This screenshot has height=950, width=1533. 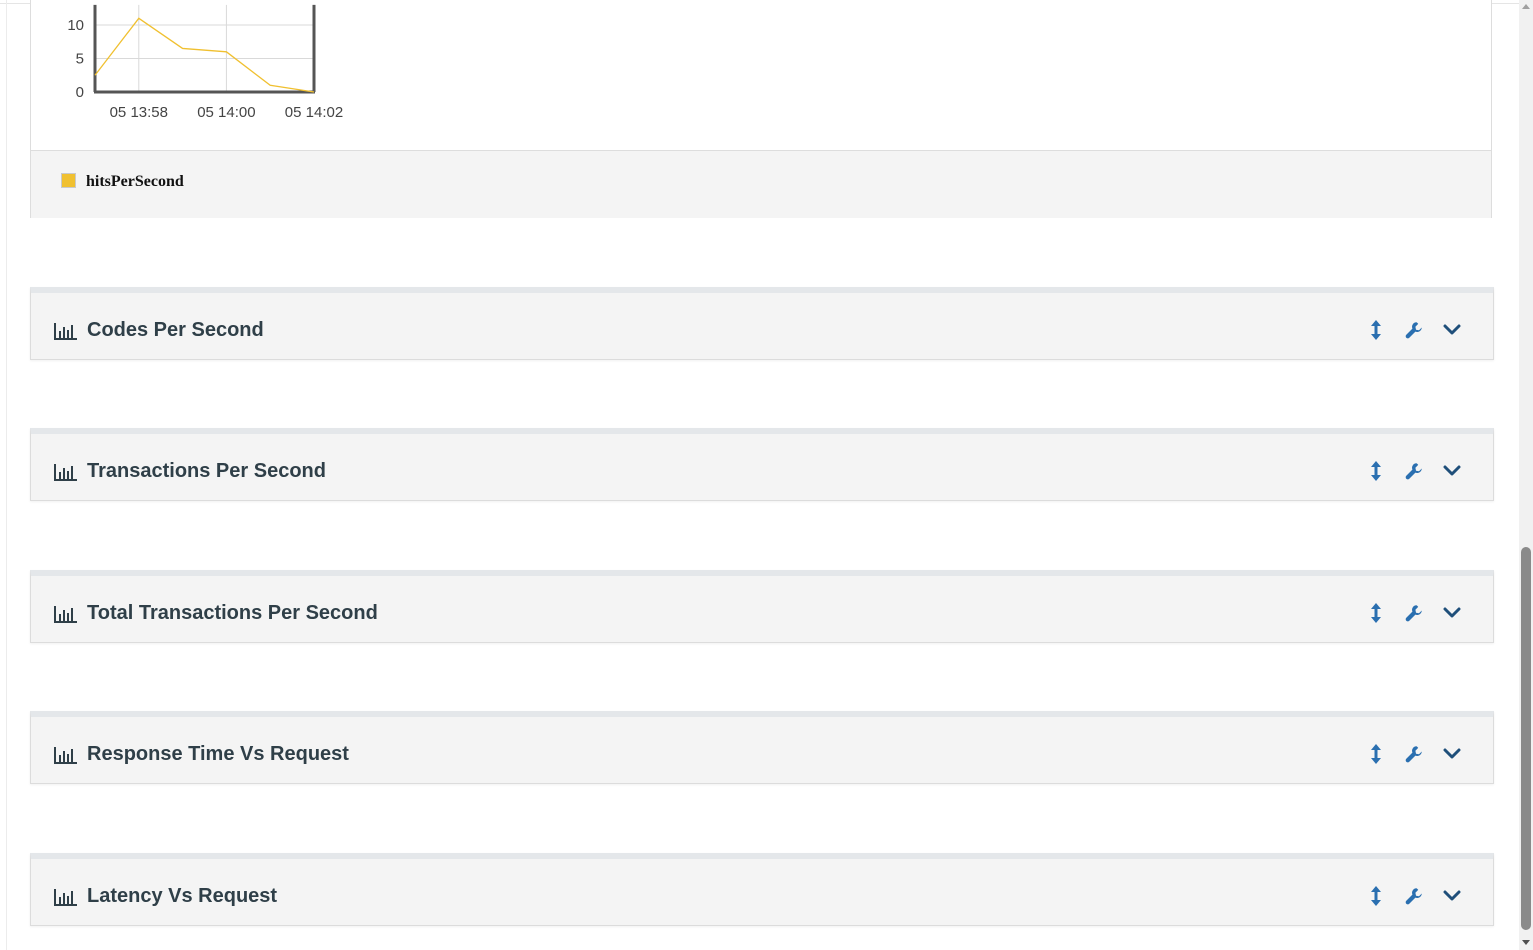 I want to click on y-tick-label: 5, so click(x=80, y=59).